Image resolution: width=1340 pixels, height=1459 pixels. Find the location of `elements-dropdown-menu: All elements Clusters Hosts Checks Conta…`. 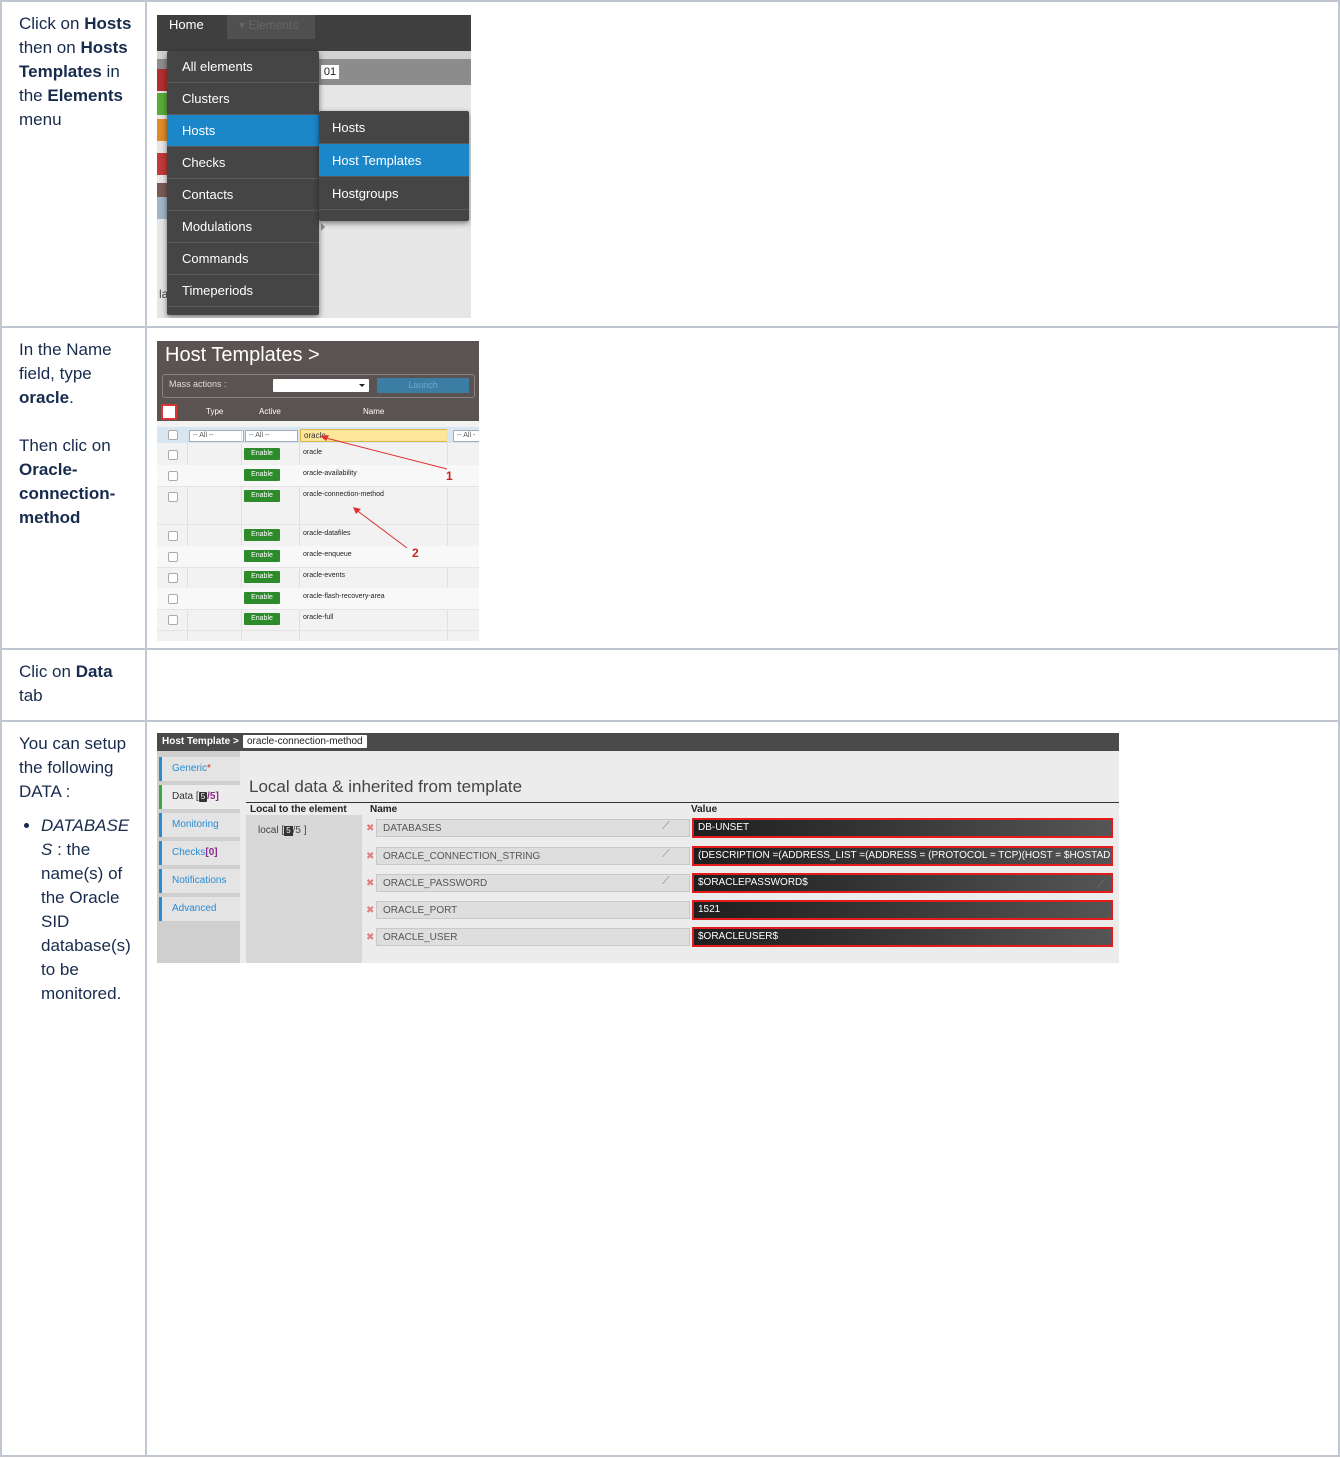

elements-dropdown-menu: All elements Clusters Hosts Checks Conta… is located at coordinates (246, 183).